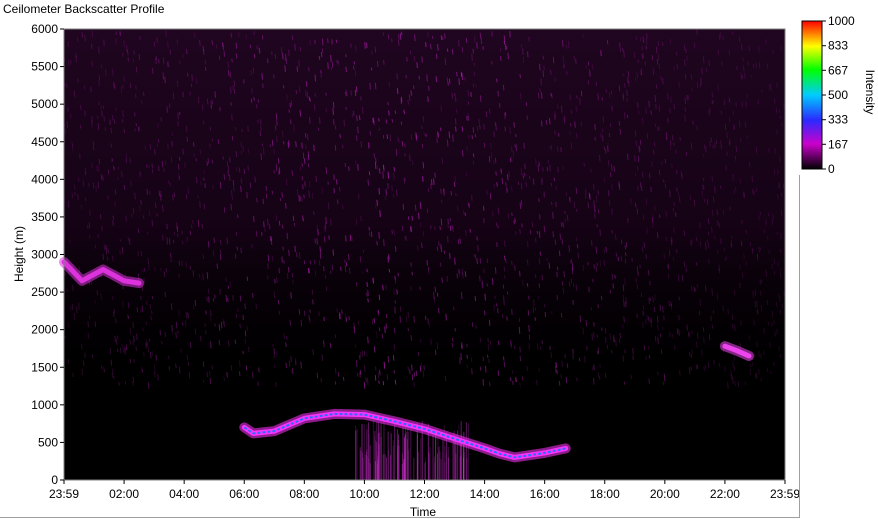 Image resolution: width=878 pixels, height=519 pixels. I want to click on colorbar, so click(812, 95).